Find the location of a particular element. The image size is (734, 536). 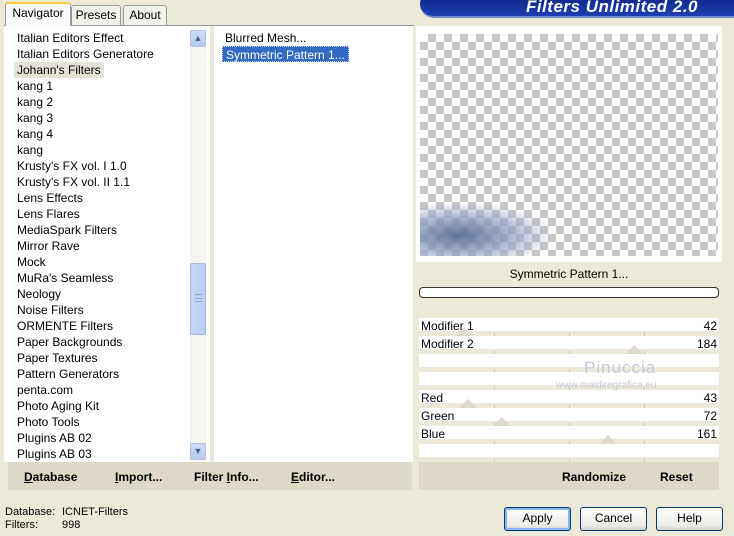

param-value: 72 is located at coordinates (710, 416).